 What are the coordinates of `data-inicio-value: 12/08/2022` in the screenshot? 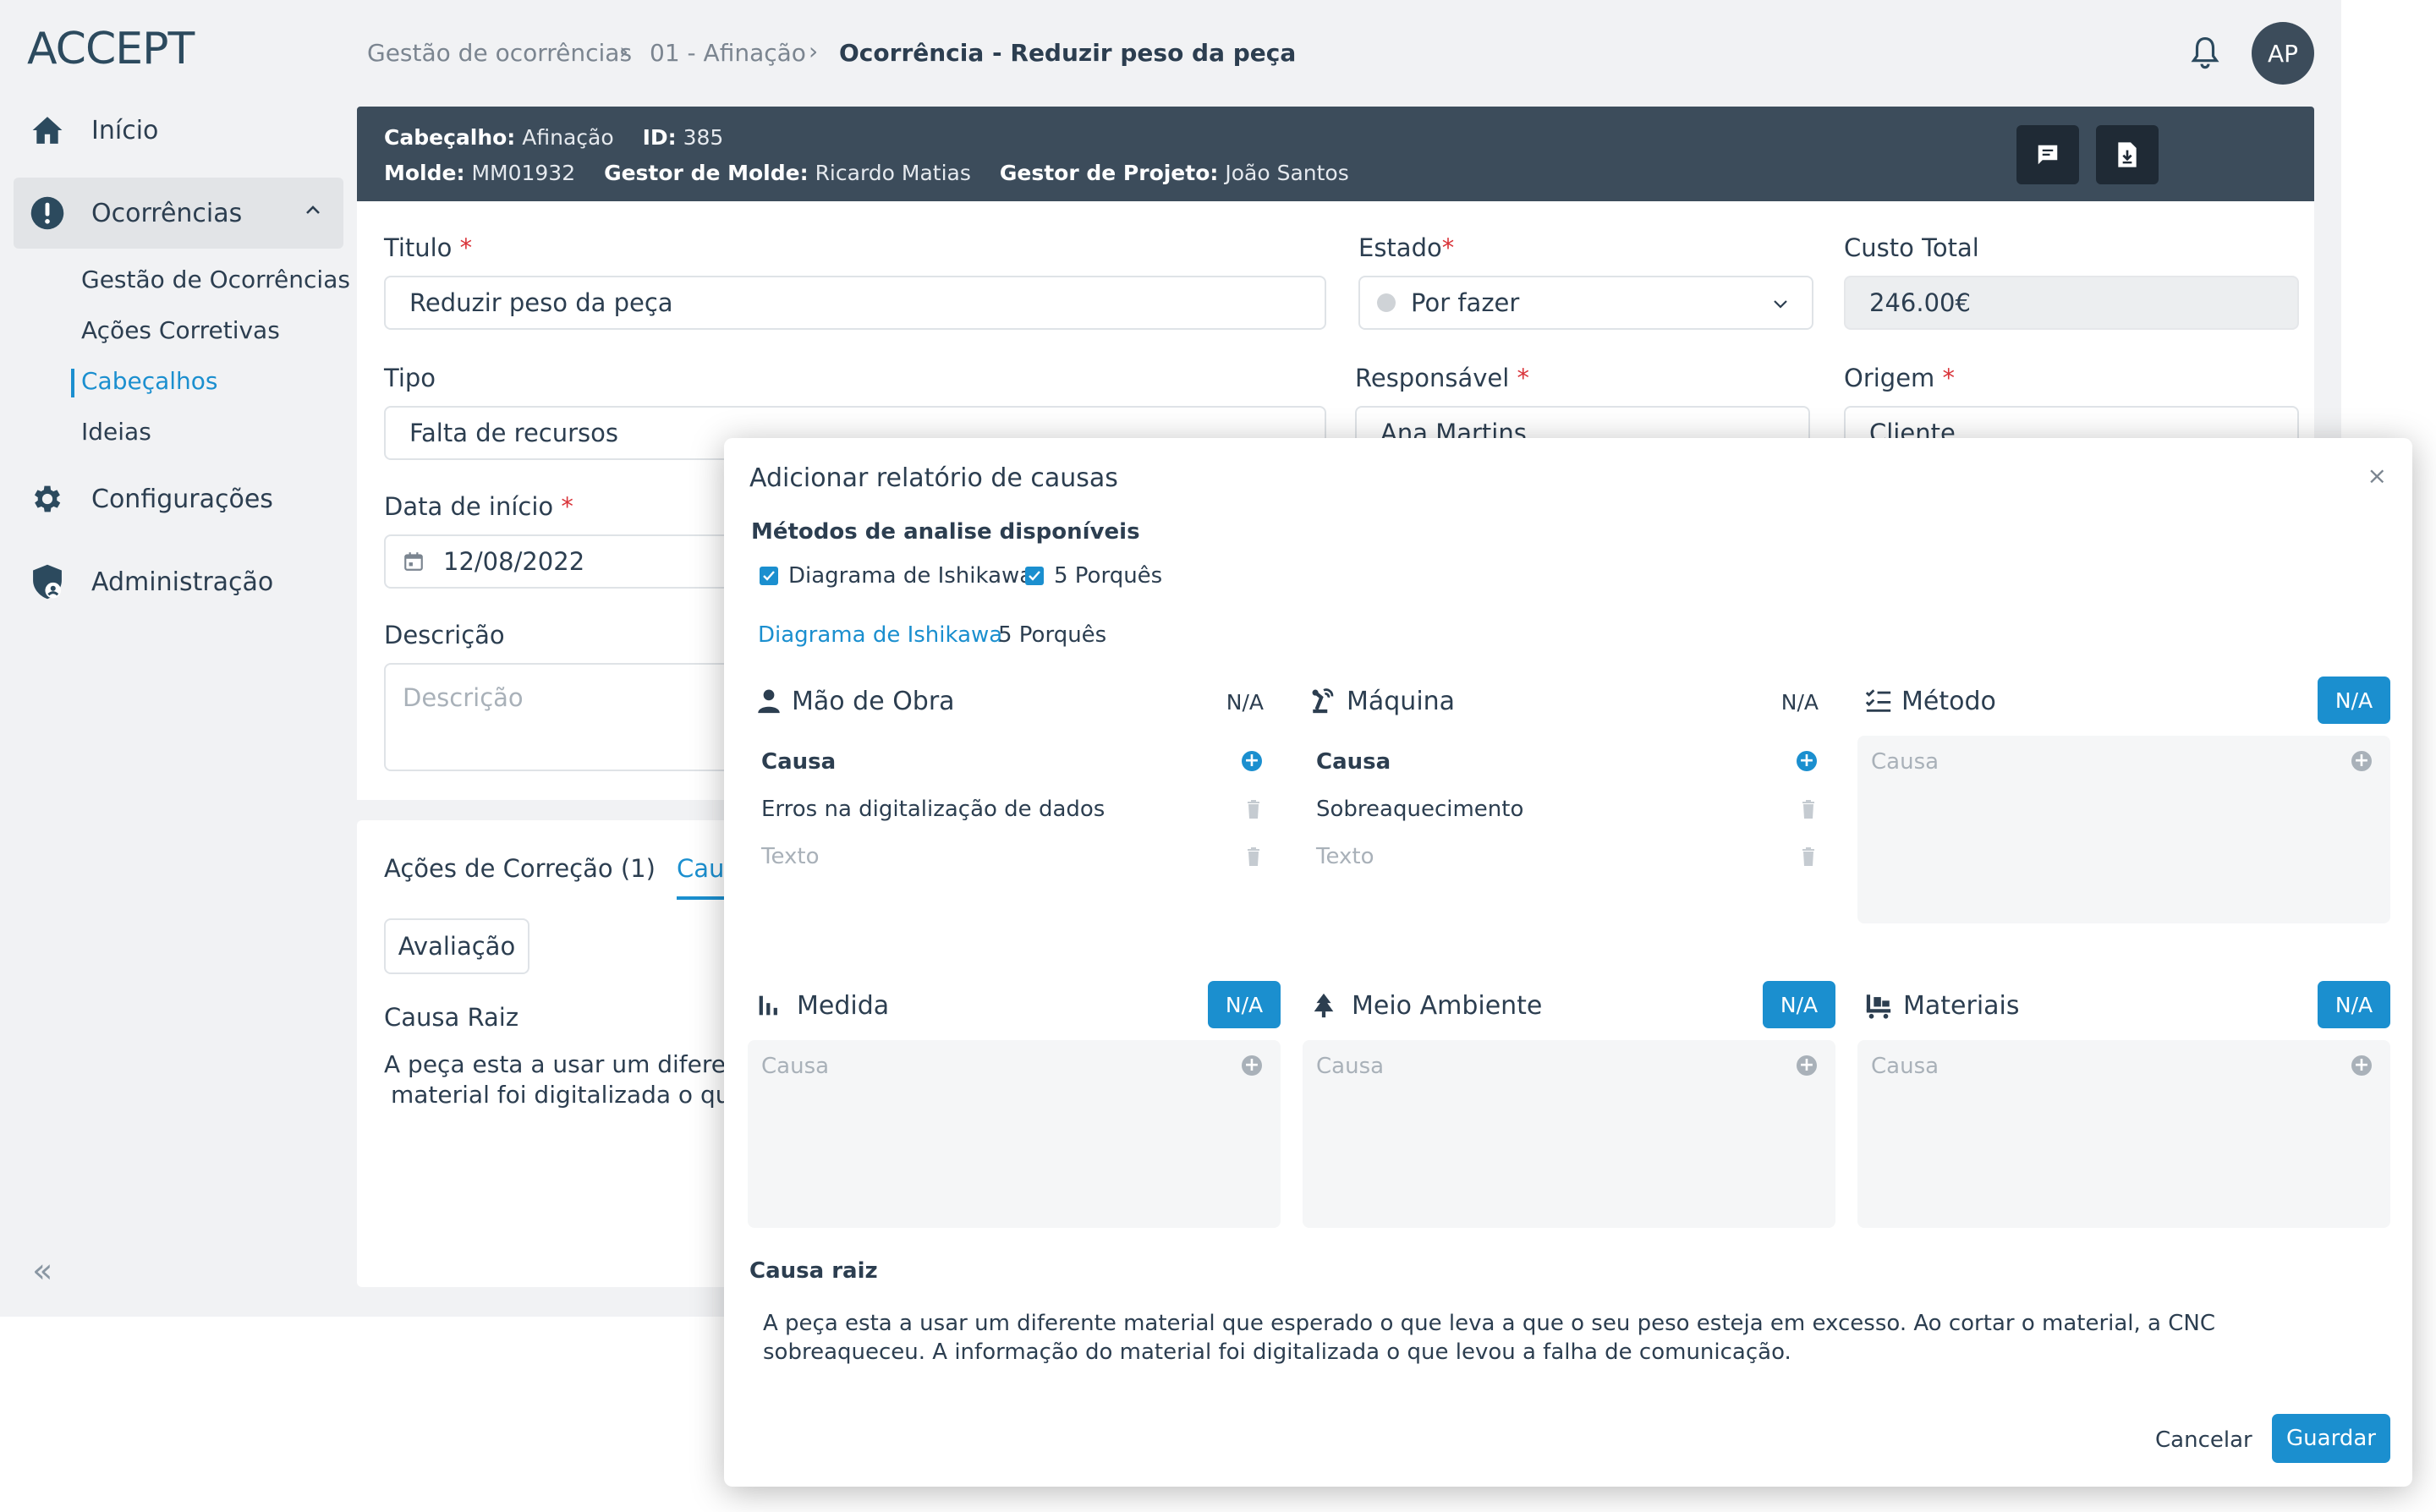 It's located at (514, 561).